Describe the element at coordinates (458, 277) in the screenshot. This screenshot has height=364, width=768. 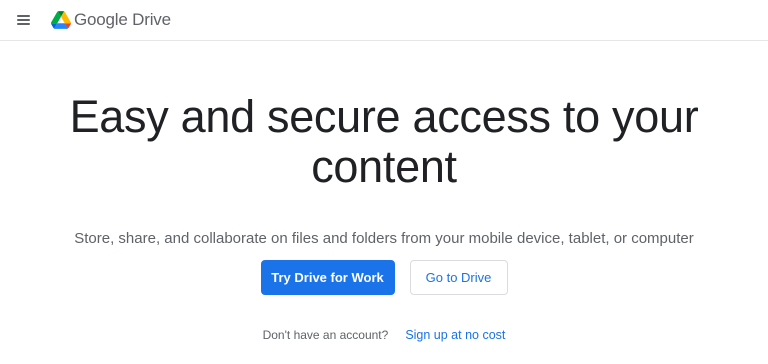
I see `go-to-drive-button: Go to Drive` at that location.